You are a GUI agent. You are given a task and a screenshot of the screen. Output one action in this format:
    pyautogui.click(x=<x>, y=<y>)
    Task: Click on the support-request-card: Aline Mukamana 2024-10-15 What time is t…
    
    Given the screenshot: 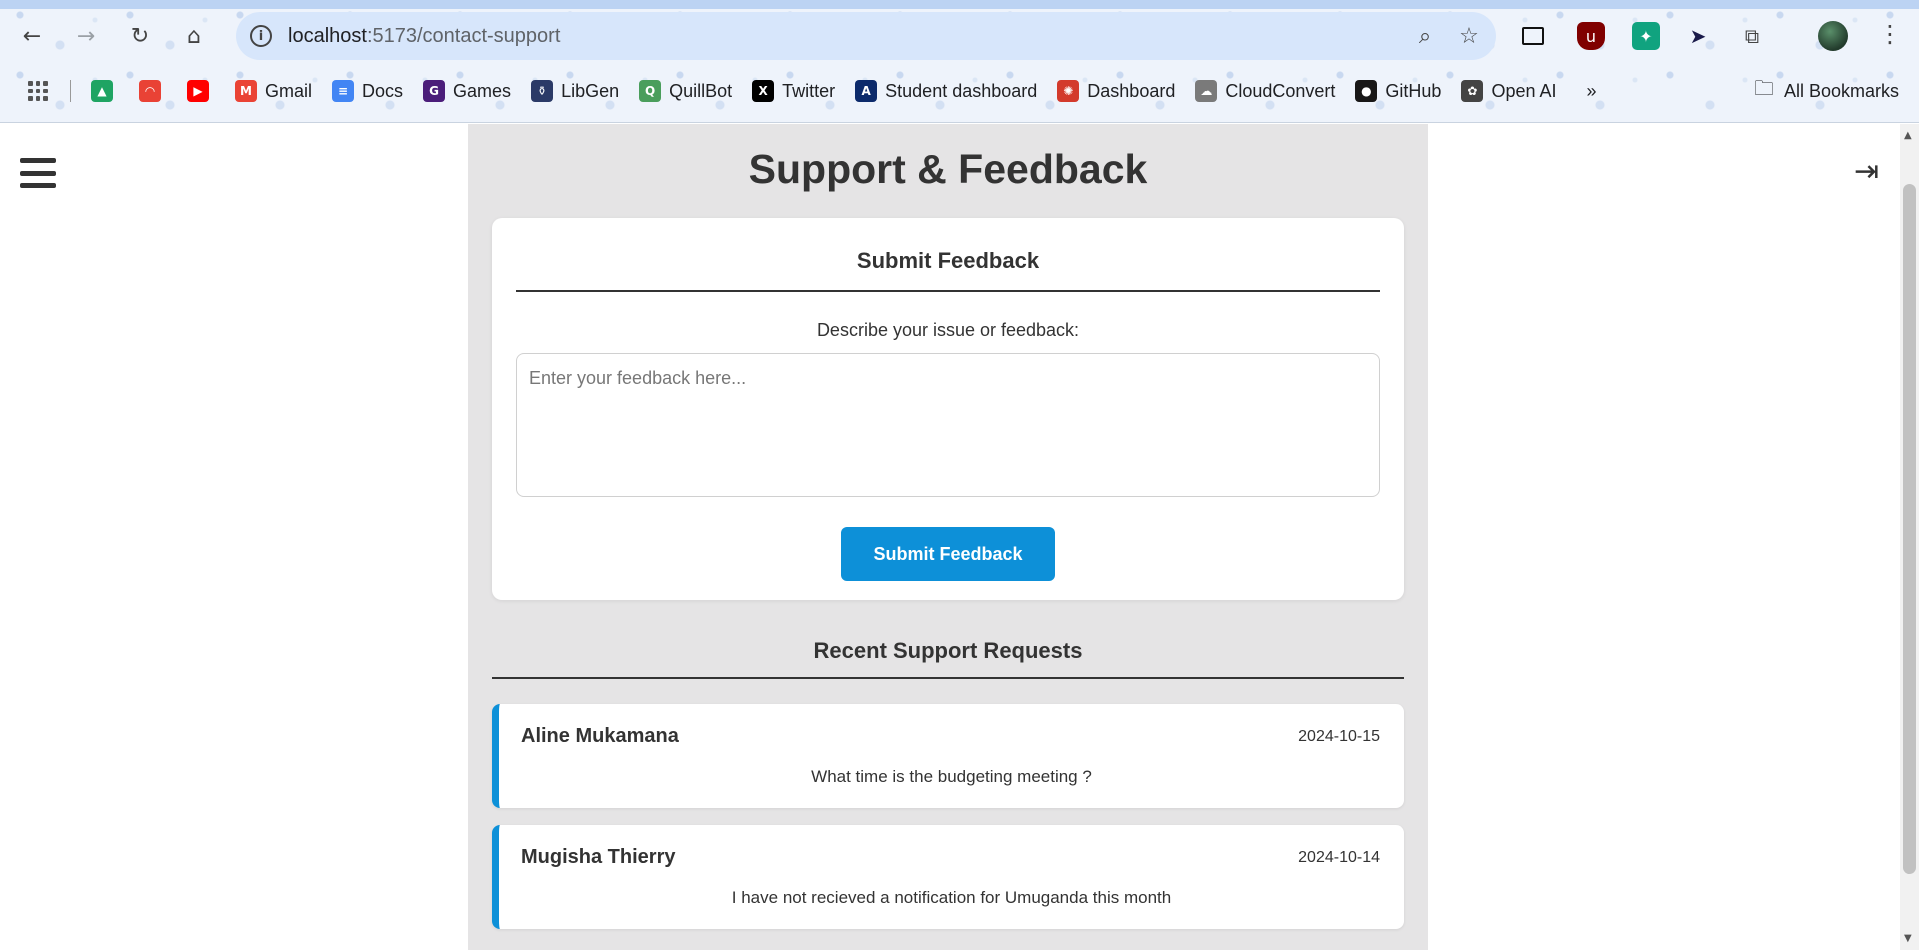 What is the action you would take?
    pyautogui.click(x=948, y=756)
    